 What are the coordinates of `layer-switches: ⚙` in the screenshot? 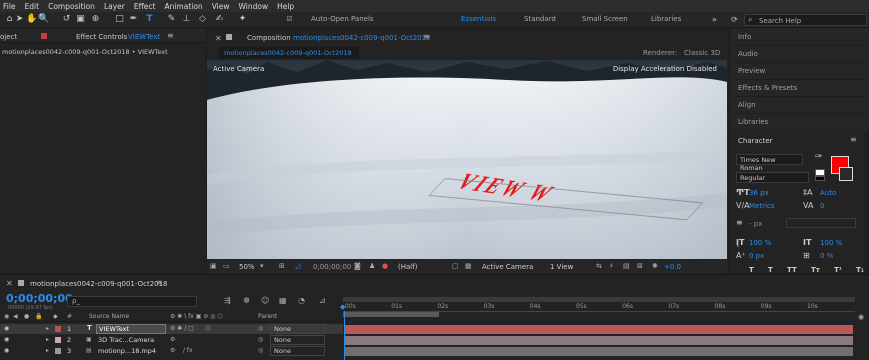 It's located at (172, 339).